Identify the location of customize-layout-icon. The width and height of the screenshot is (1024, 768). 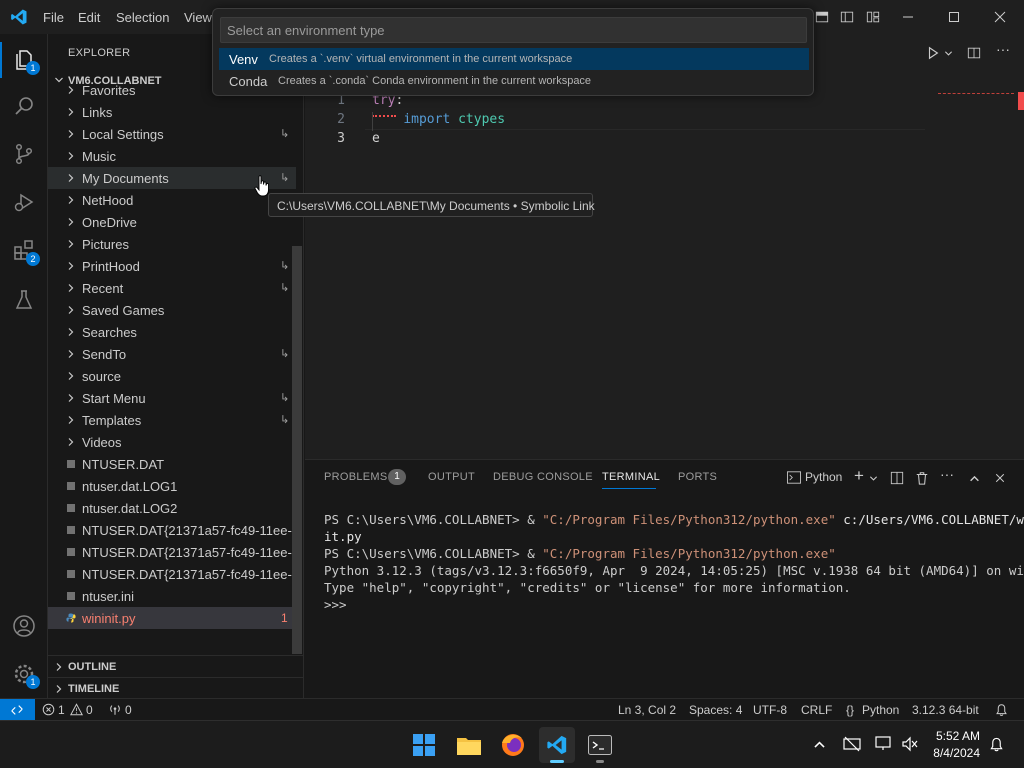
(873, 17).